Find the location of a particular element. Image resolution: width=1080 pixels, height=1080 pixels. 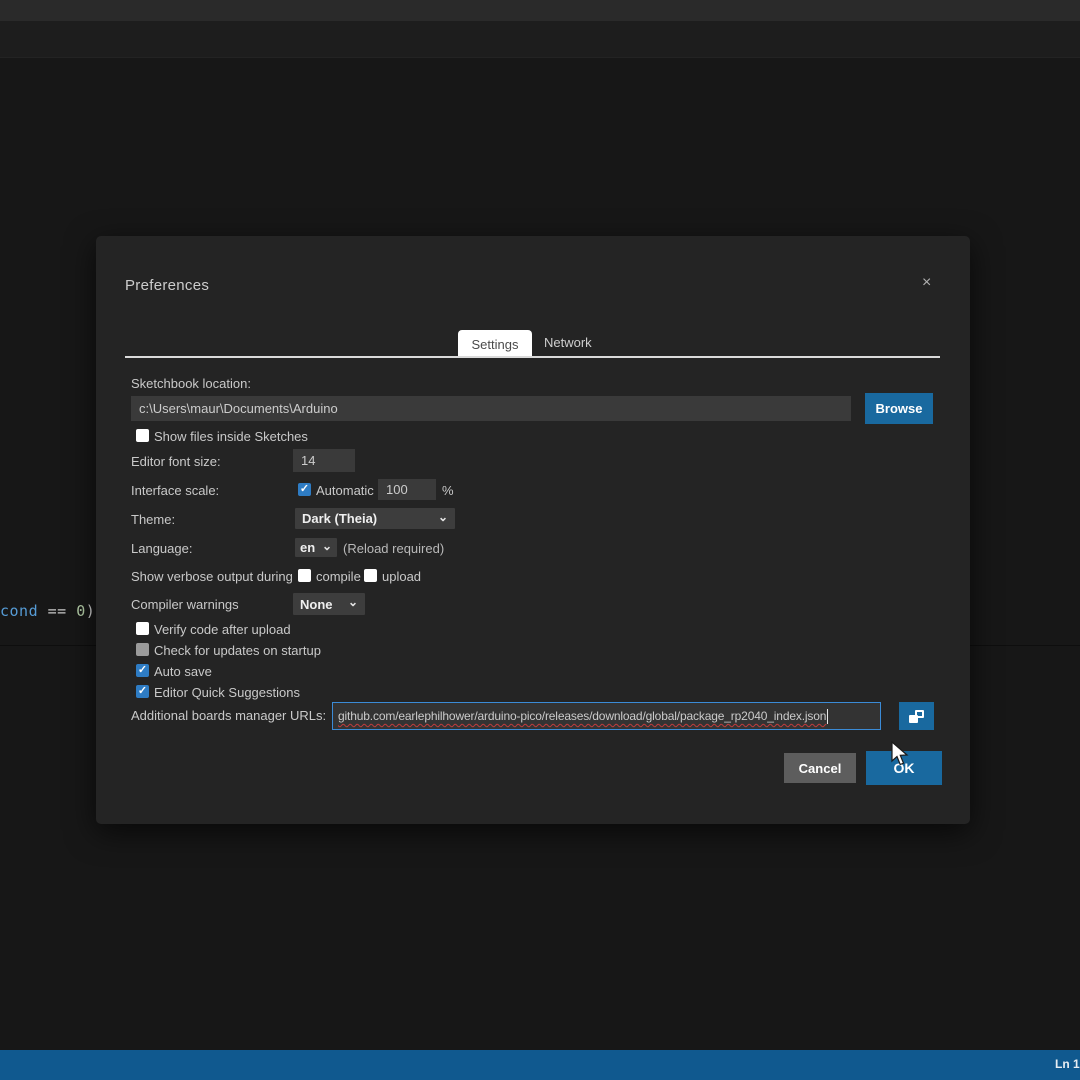

text-caret is located at coordinates (828, 716).